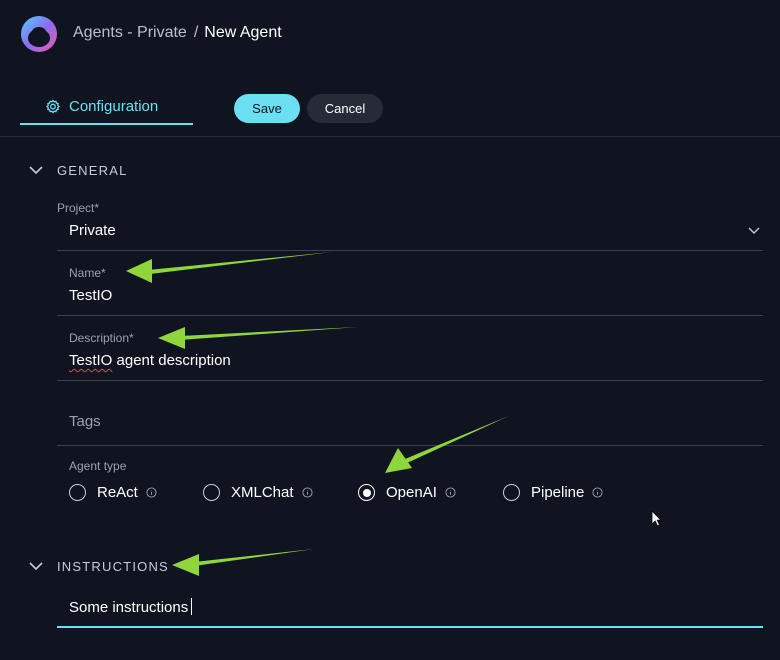  What do you see at coordinates (656, 518) in the screenshot?
I see `mouse-cursor-icon` at bounding box center [656, 518].